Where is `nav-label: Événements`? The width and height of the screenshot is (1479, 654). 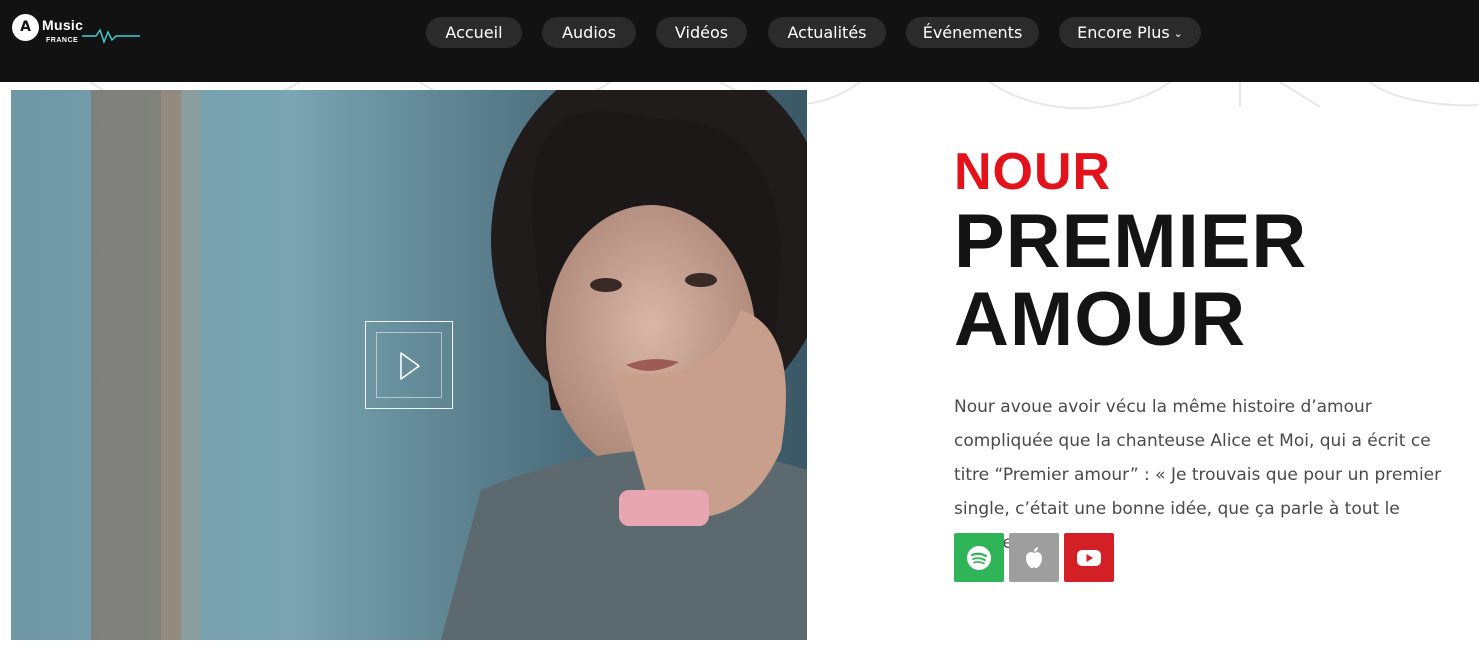
nav-label: Événements is located at coordinates (972, 32).